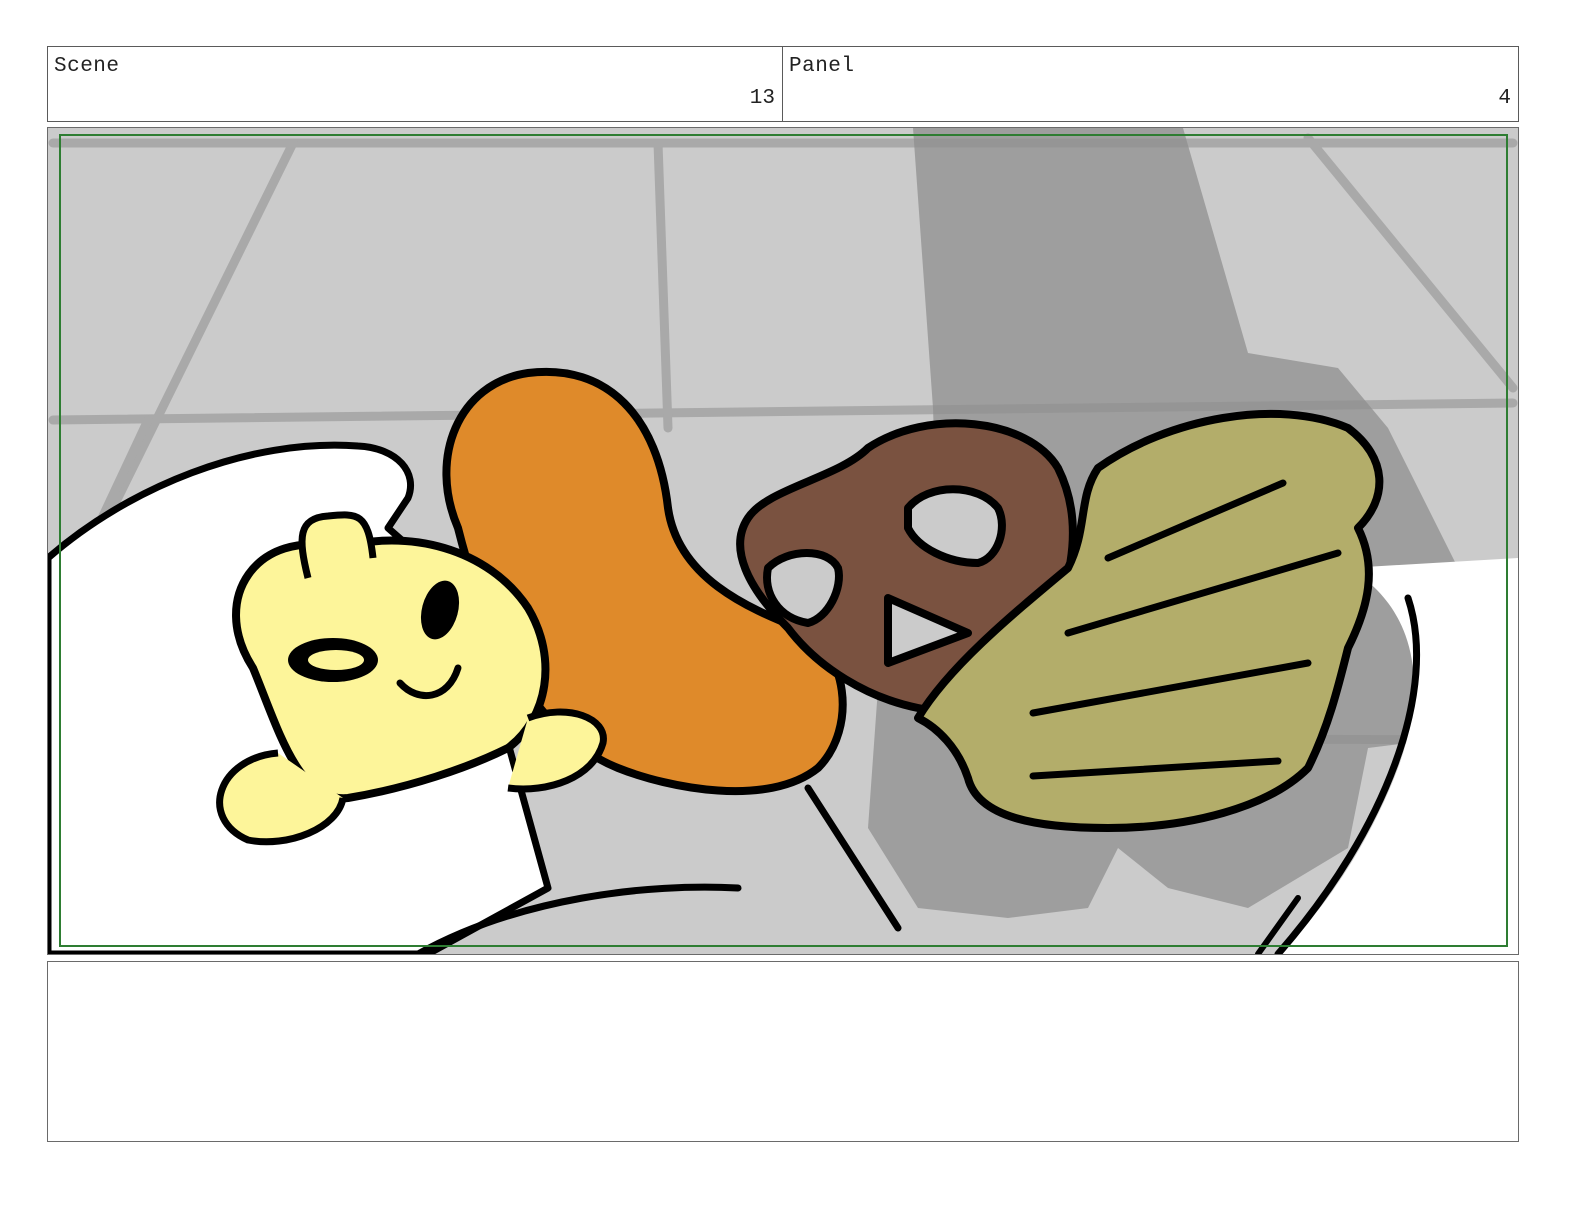  What do you see at coordinates (87, 66) in the screenshot?
I see `scene-label: Scene` at bounding box center [87, 66].